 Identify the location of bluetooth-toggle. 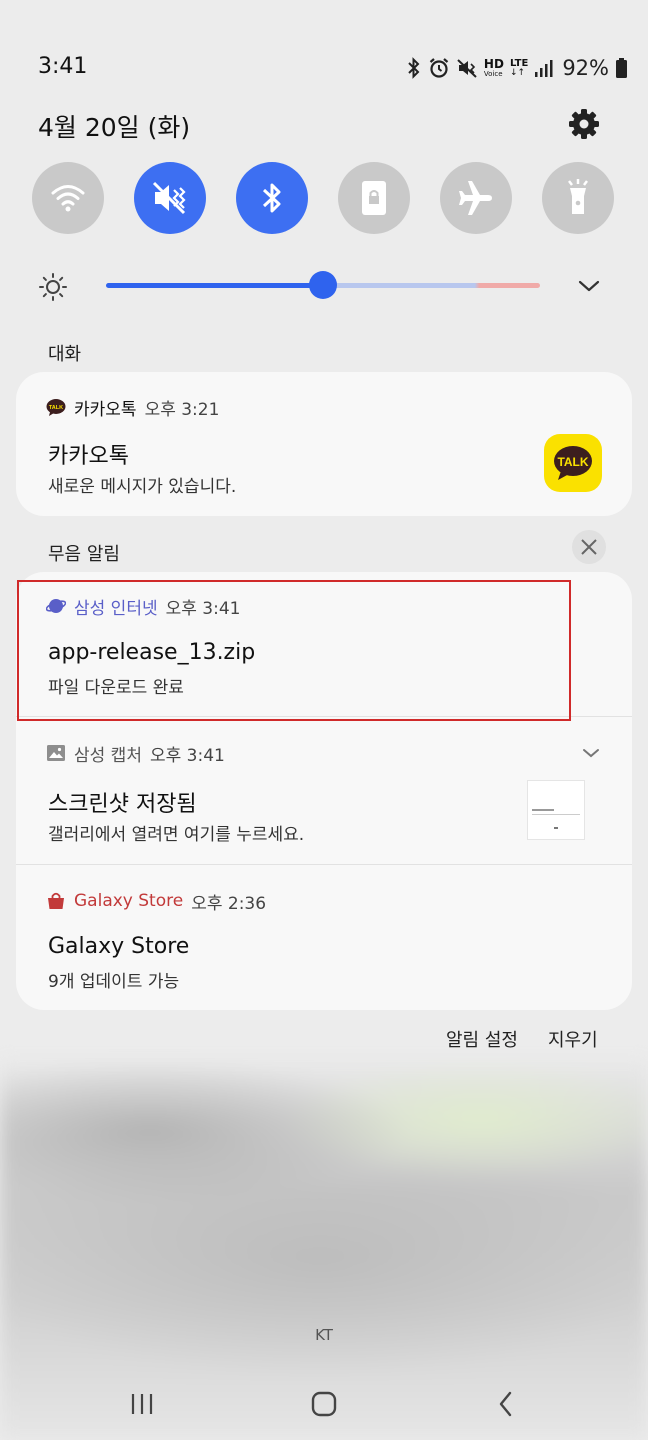
(272, 198).